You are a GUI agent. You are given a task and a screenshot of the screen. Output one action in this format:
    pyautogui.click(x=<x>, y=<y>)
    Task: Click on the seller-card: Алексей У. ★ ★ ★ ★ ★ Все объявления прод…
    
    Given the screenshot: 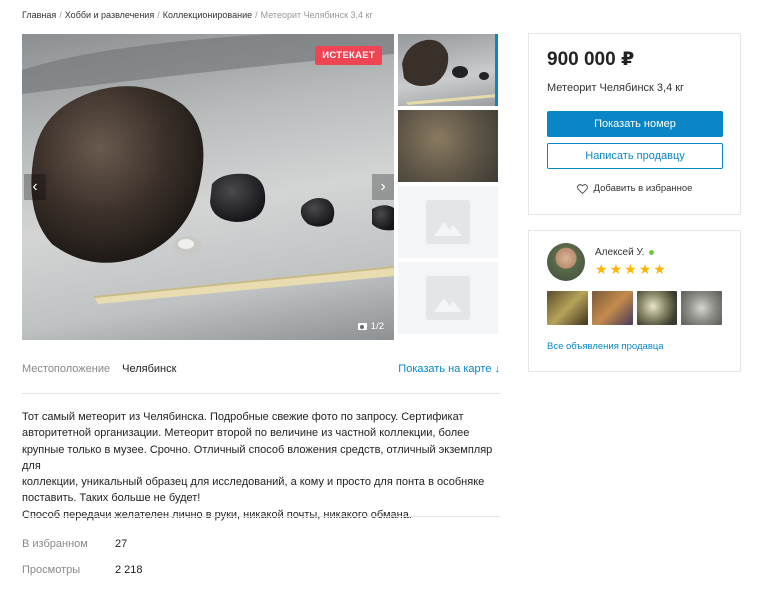 What is the action you would take?
    pyautogui.click(x=634, y=301)
    